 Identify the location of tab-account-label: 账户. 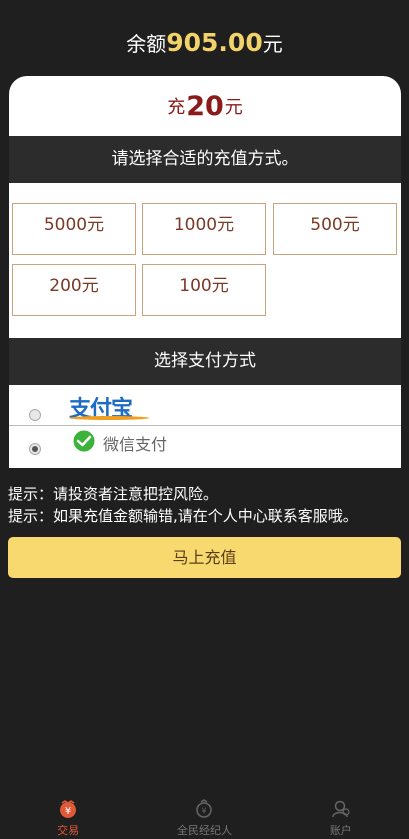
(340, 830).